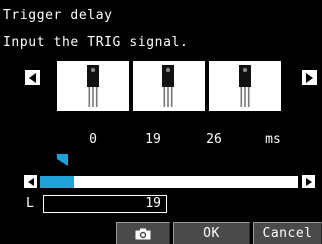  Describe the element at coordinates (58, 15) in the screenshot. I see `dialog-title: Trigger delay` at that location.